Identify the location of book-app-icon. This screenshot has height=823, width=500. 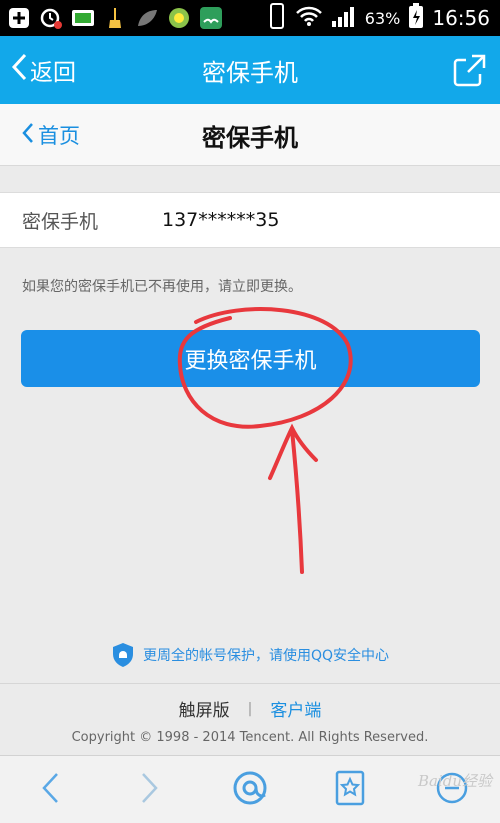
(211, 18).